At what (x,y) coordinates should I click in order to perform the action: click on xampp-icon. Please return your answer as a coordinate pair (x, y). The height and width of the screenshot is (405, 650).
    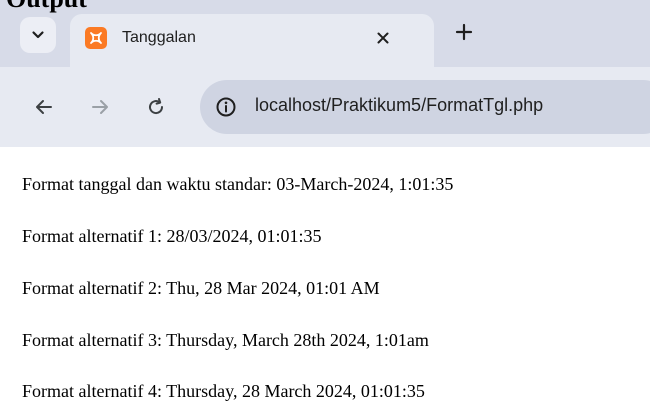
    Looking at the image, I should click on (96, 38).